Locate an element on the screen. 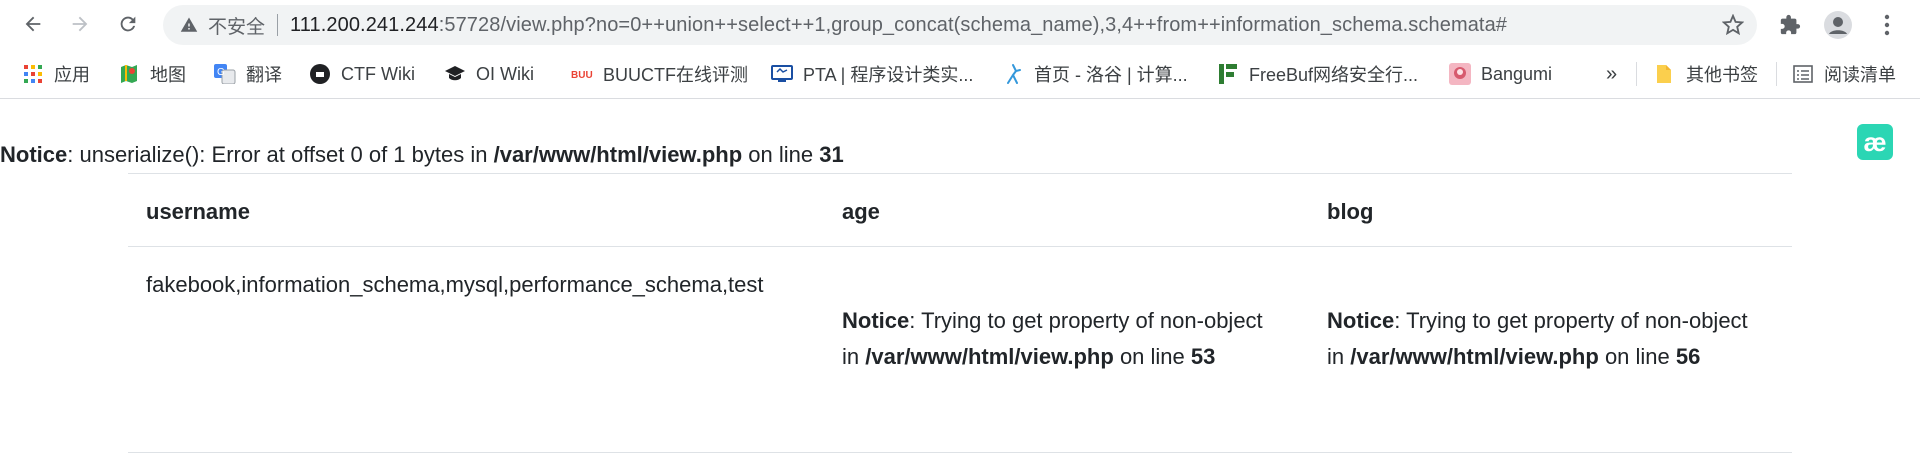  notice-line-number: 56 is located at coordinates (1688, 356).